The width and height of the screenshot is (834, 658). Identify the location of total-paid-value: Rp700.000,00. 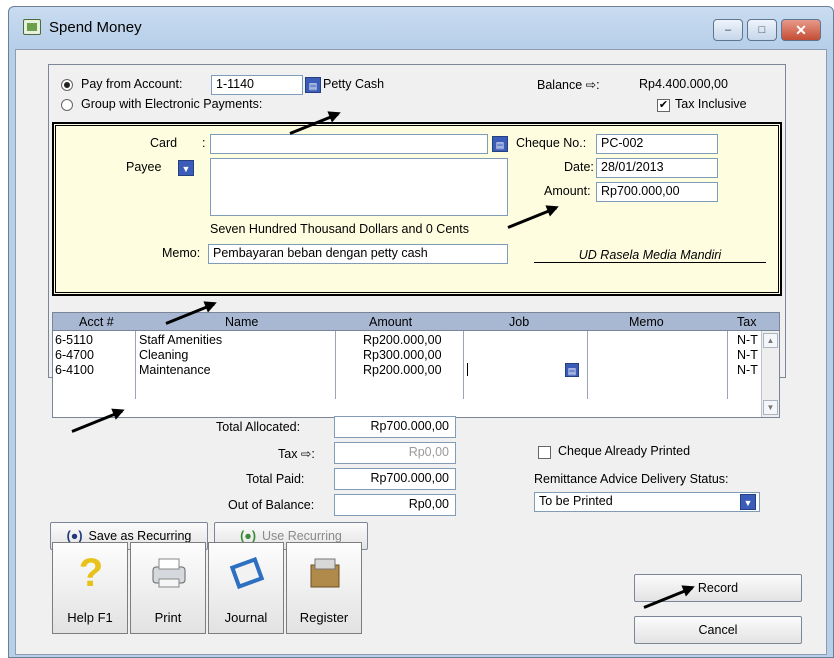
(395, 479).